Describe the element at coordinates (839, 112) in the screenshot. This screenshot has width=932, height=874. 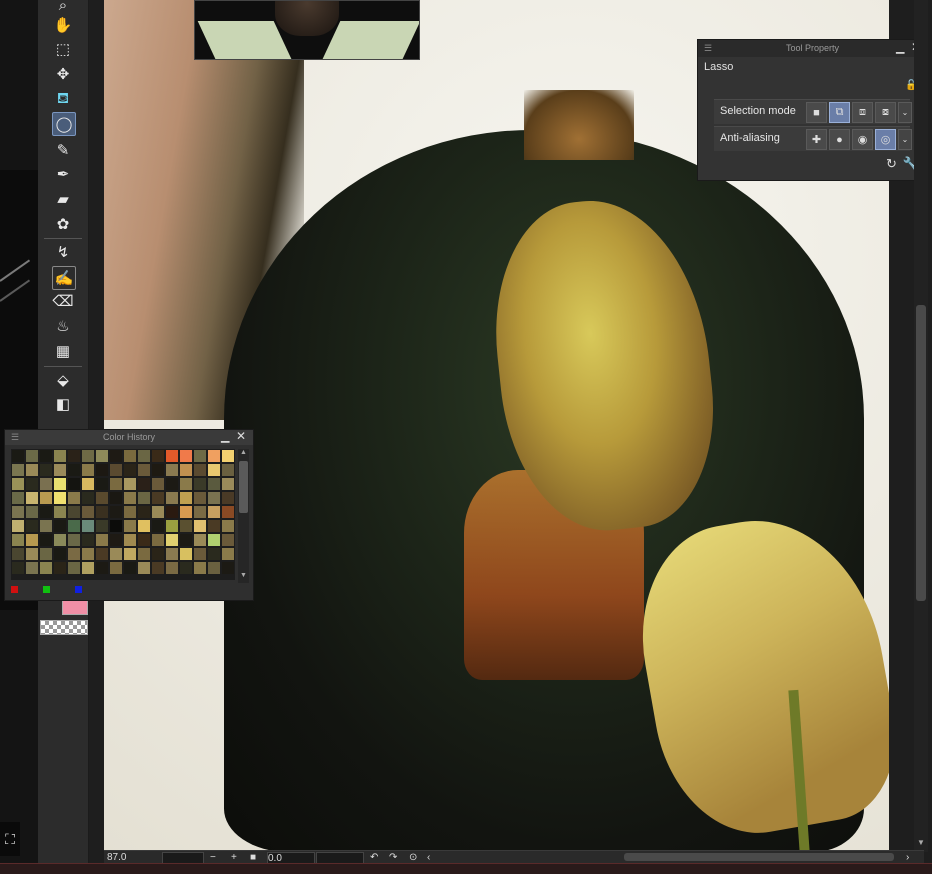
I see `add-selection-icon: ⧉` at that location.